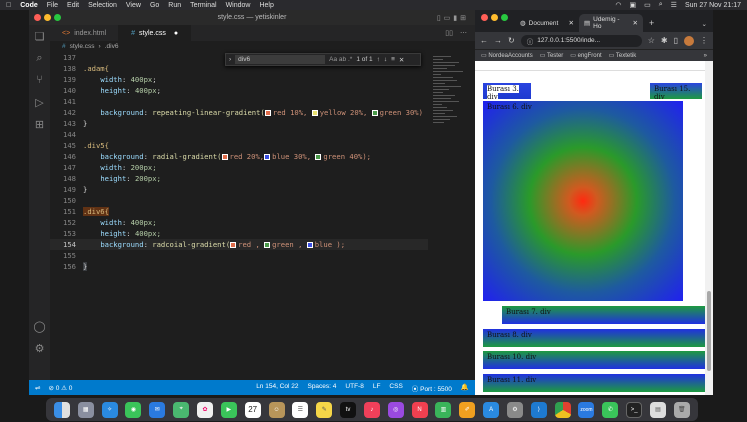 The height and width of the screenshot is (422, 747). Describe the element at coordinates (611, 23) in the screenshot. I see `browser-tab-udemig: ▤ Udemig - Ho ✕` at that location.